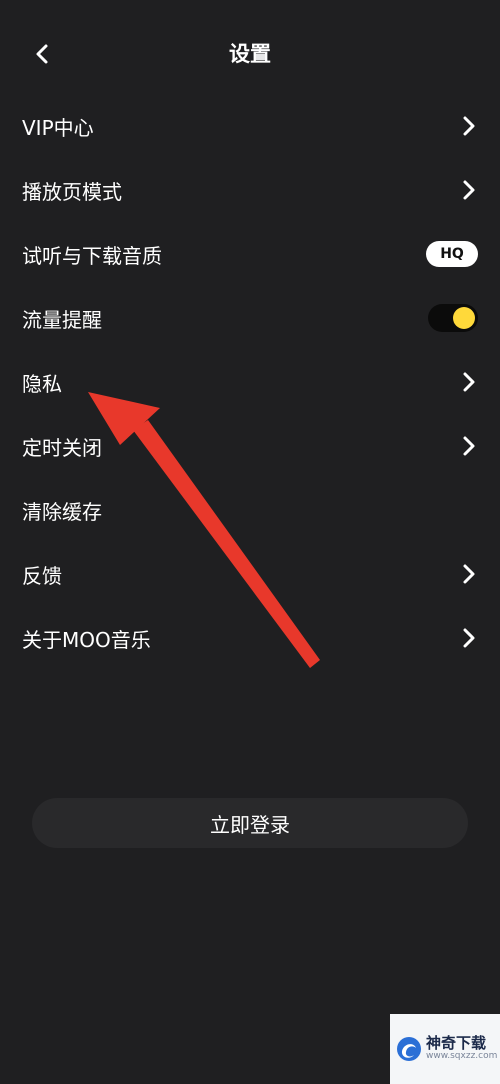 Image resolution: width=500 pixels, height=1084 pixels. Describe the element at coordinates (92, 255) in the screenshot. I see `row-label: 试听与下载音质` at that location.